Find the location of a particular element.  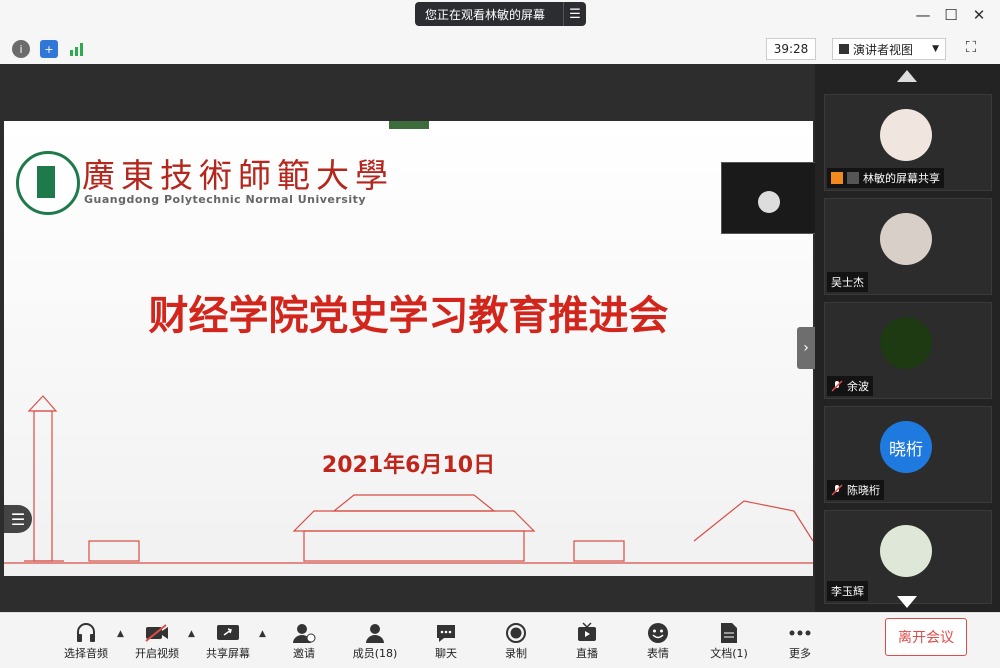

start-video-label: 开启视频 is located at coordinates (157, 653).